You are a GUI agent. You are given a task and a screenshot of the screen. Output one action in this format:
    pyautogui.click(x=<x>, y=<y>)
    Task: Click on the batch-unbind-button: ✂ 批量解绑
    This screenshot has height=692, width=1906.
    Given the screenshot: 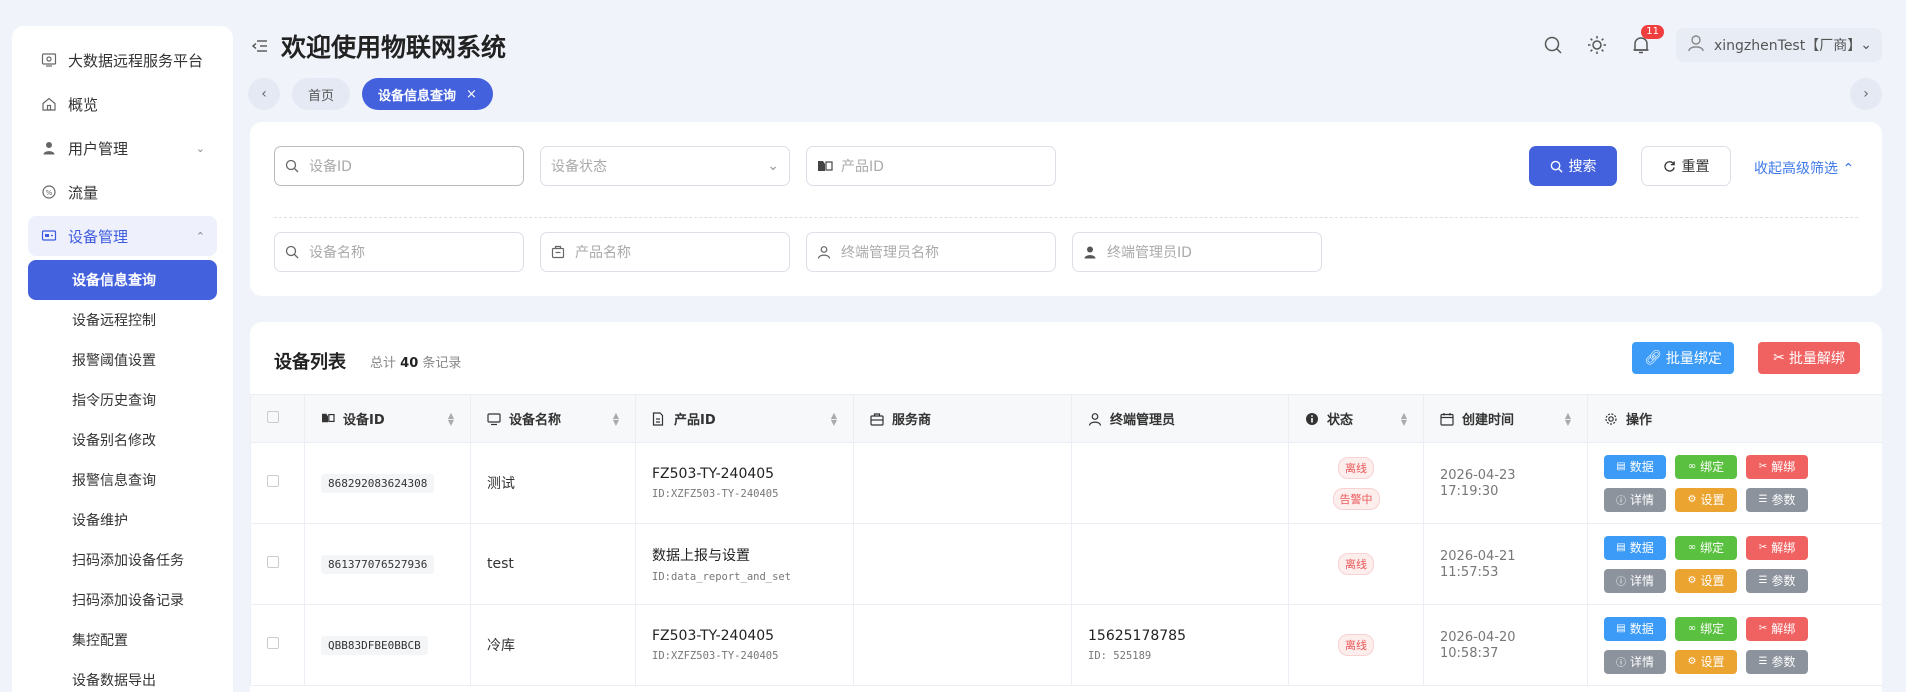 What is the action you would take?
    pyautogui.click(x=1809, y=358)
    